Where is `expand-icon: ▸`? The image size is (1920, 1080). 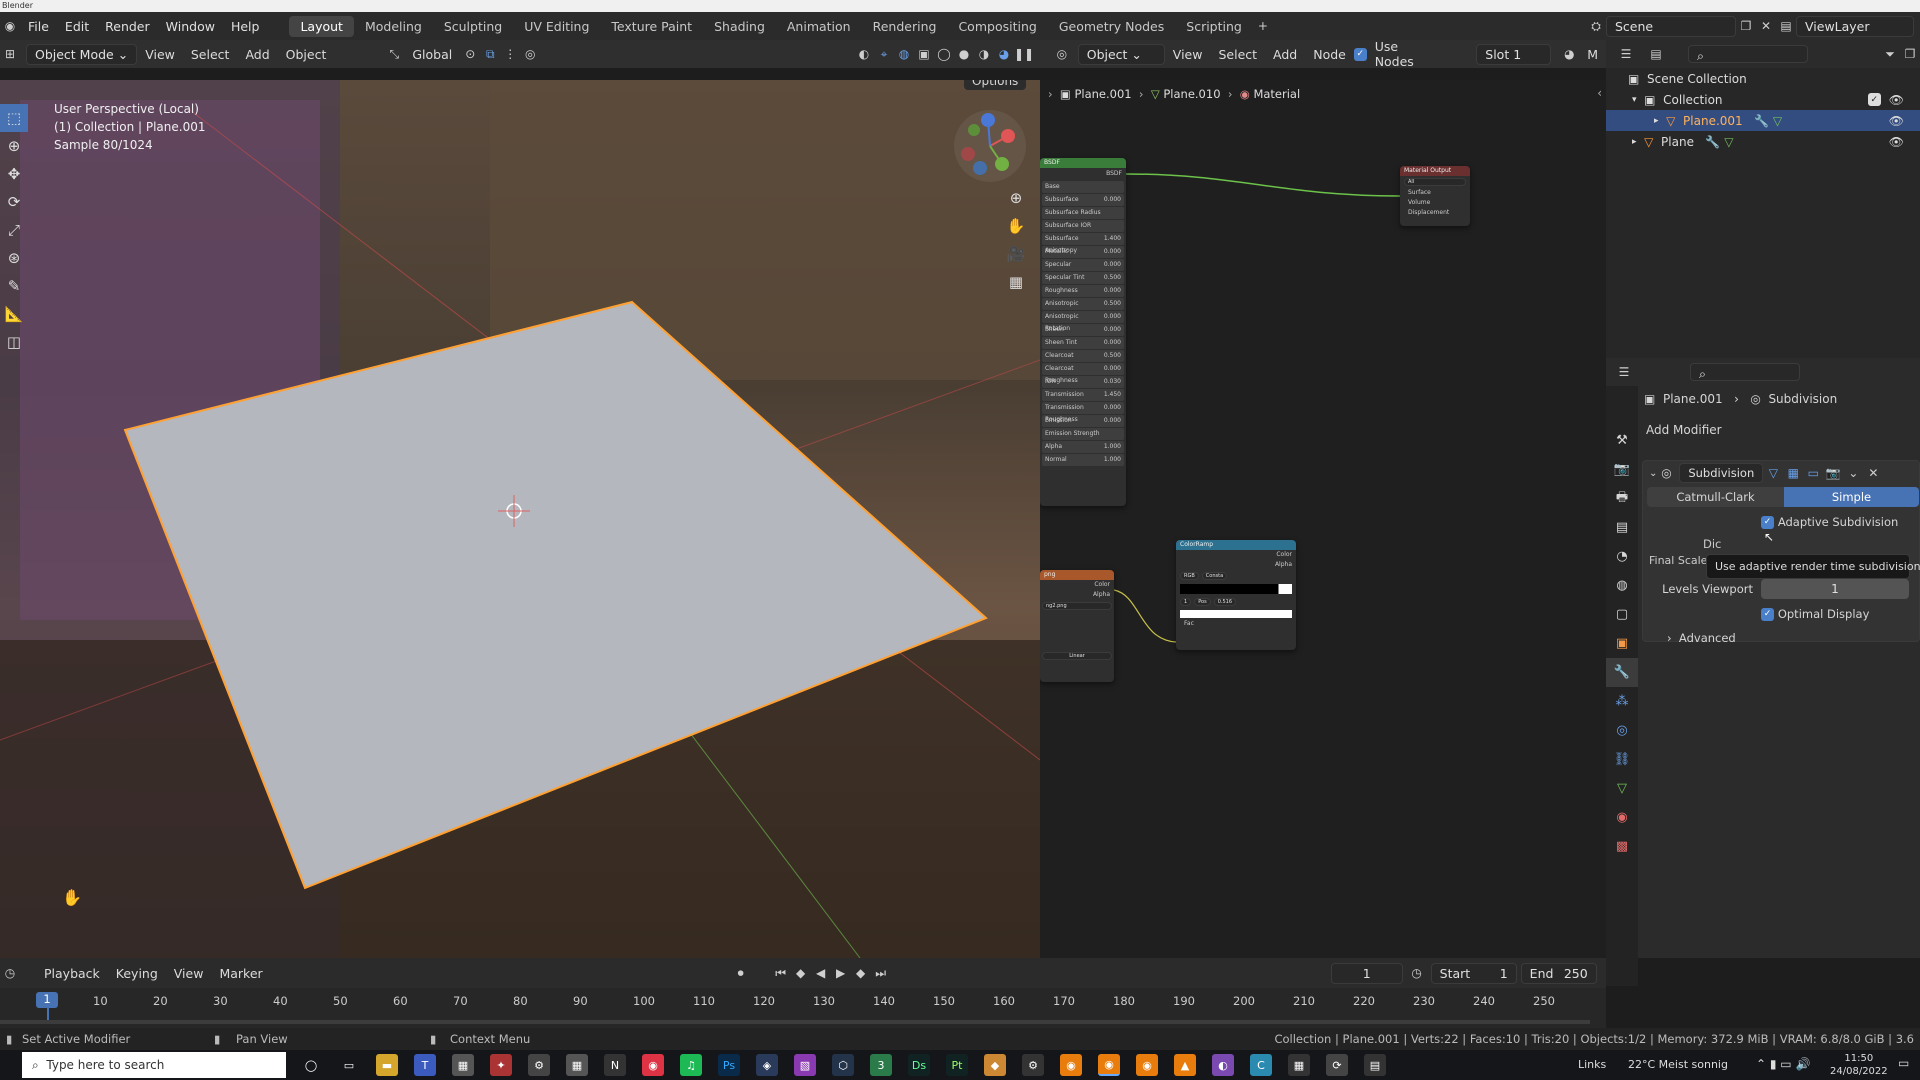 expand-icon: ▸ is located at coordinates (1634, 142).